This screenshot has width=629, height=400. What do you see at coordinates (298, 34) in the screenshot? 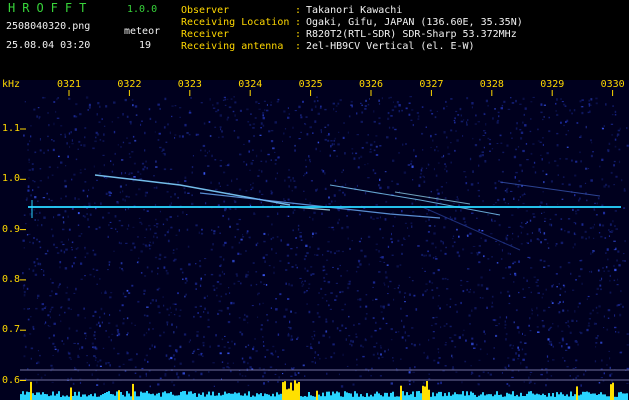
I see `receiver-sep: :` at bounding box center [298, 34].